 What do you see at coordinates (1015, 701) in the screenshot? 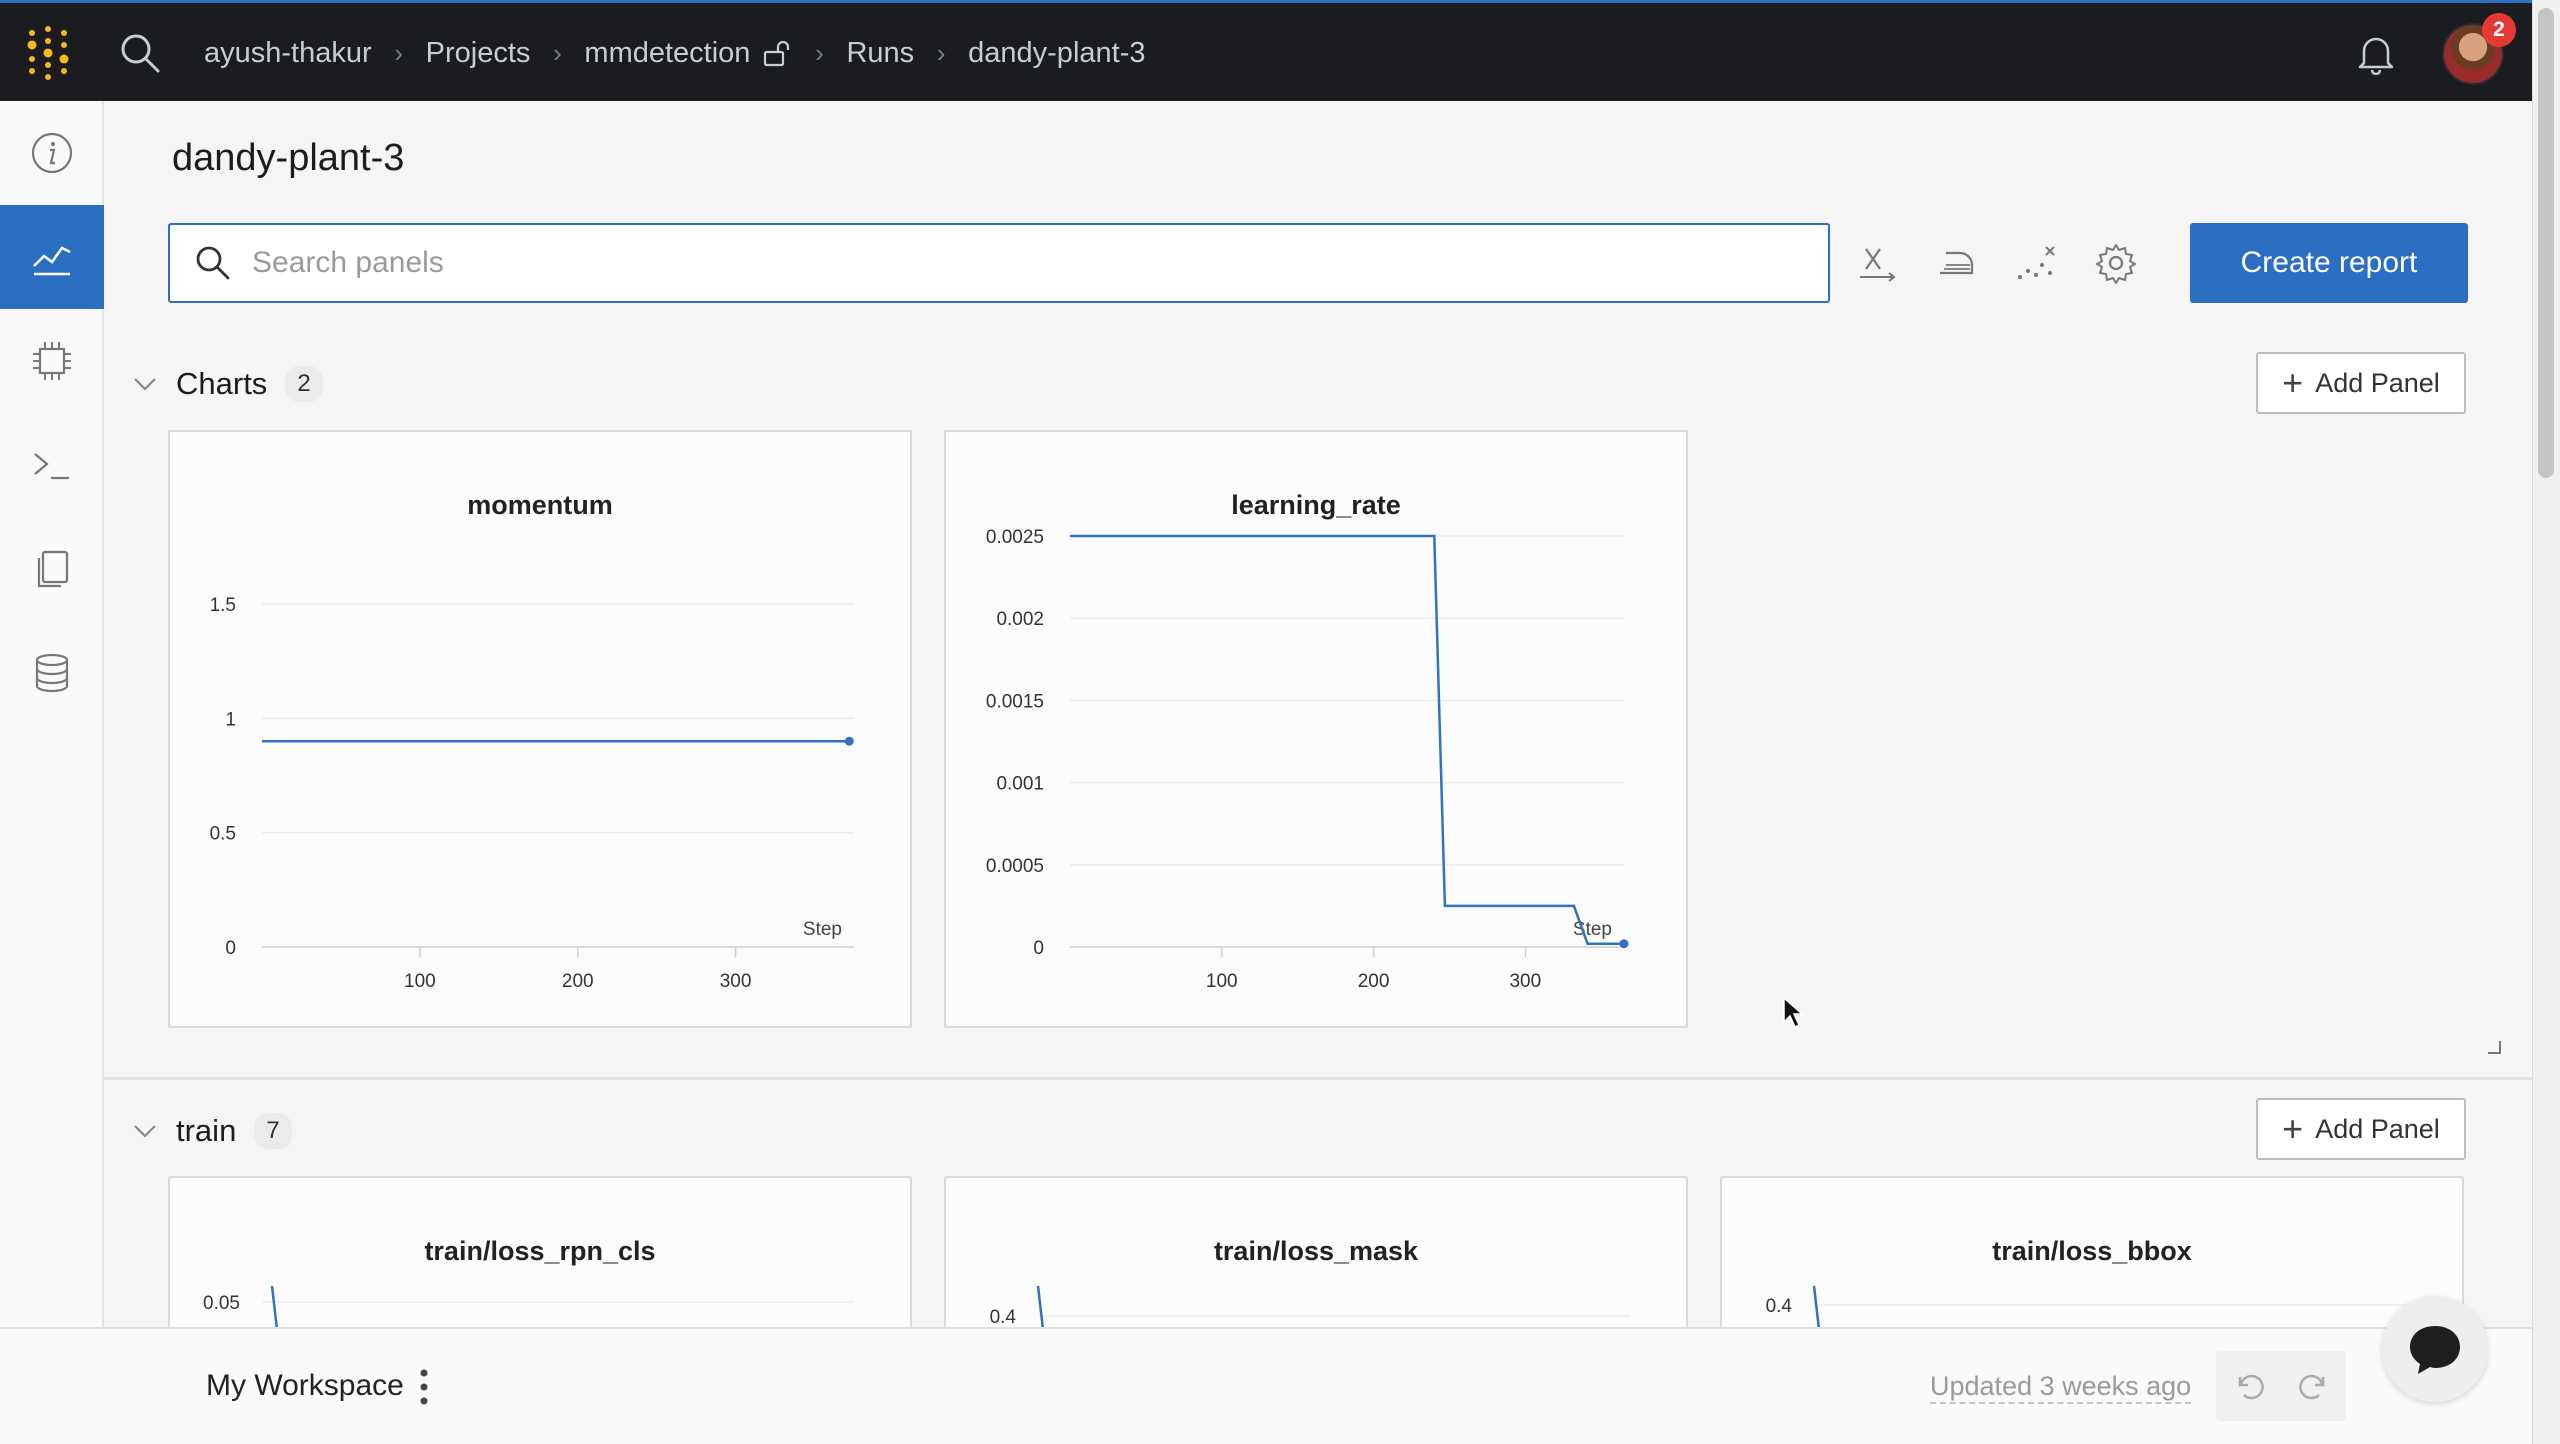
I see `y-tick-label: 0.0015` at bounding box center [1015, 701].